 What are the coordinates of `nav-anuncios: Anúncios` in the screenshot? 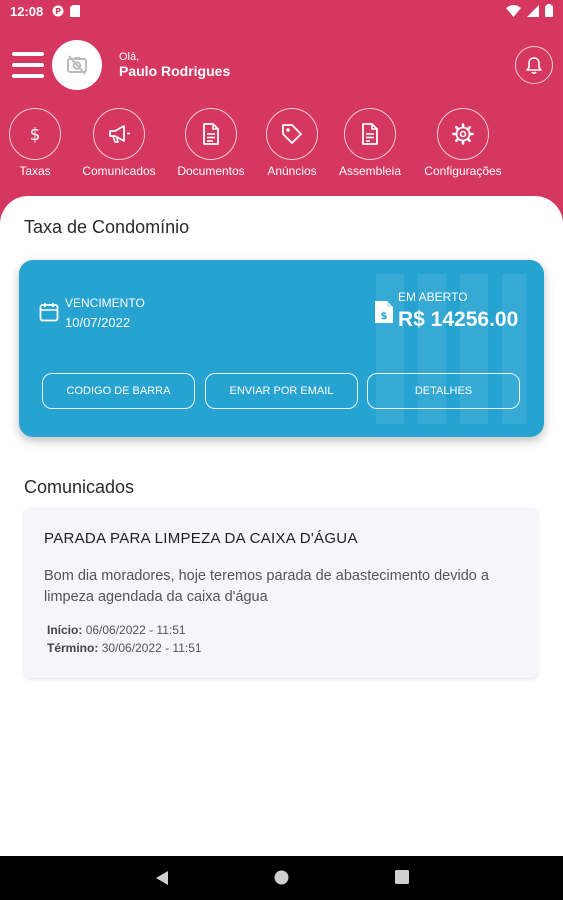 It's located at (292, 143).